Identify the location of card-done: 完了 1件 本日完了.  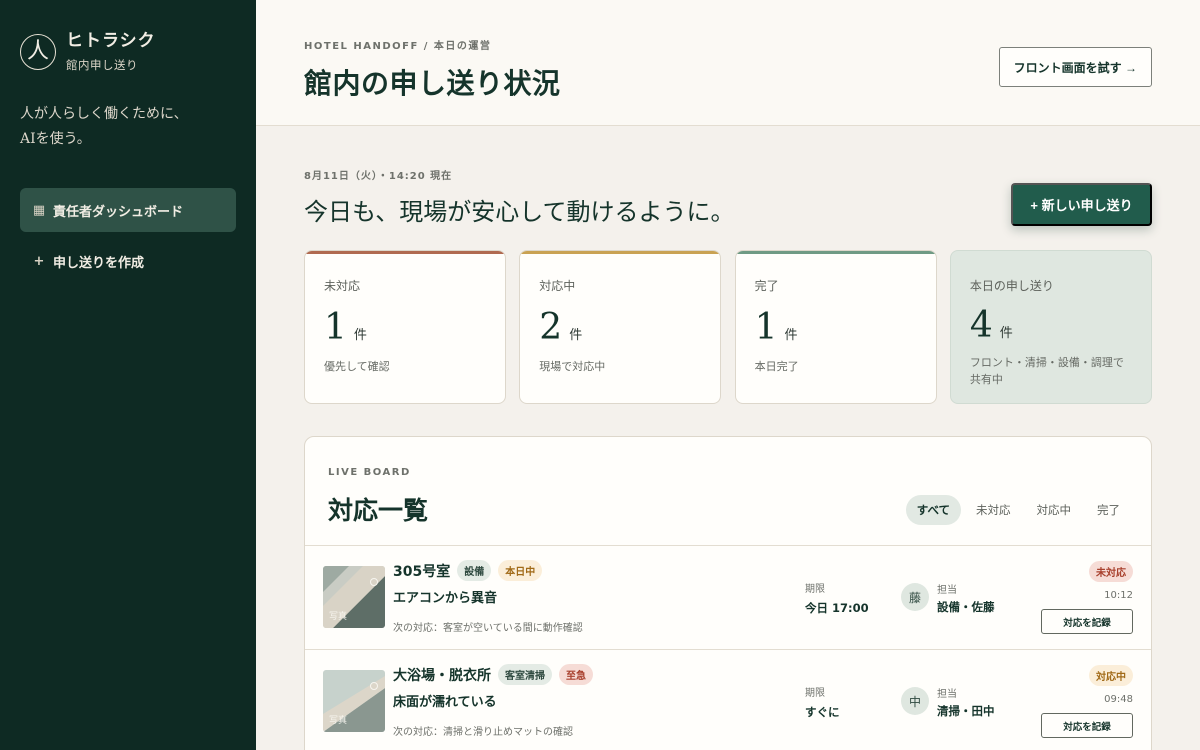
(835, 327).